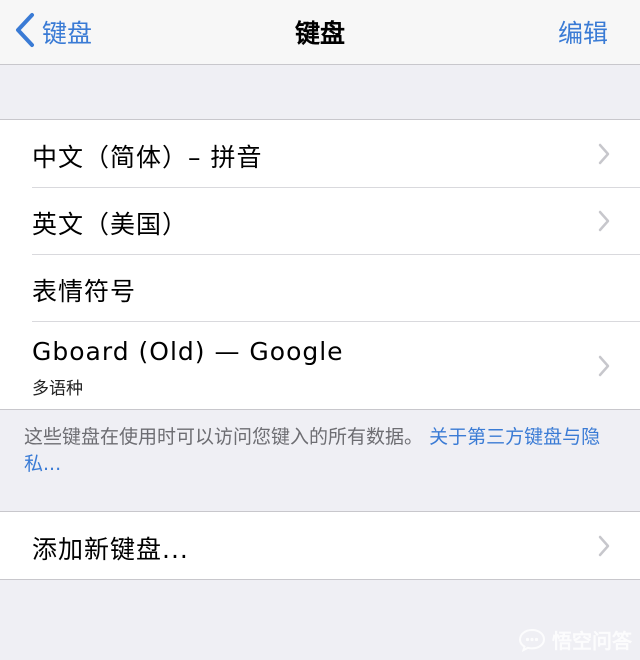 This screenshot has height=660, width=640. I want to click on keyboard-sublabel: 多语种, so click(57, 389).